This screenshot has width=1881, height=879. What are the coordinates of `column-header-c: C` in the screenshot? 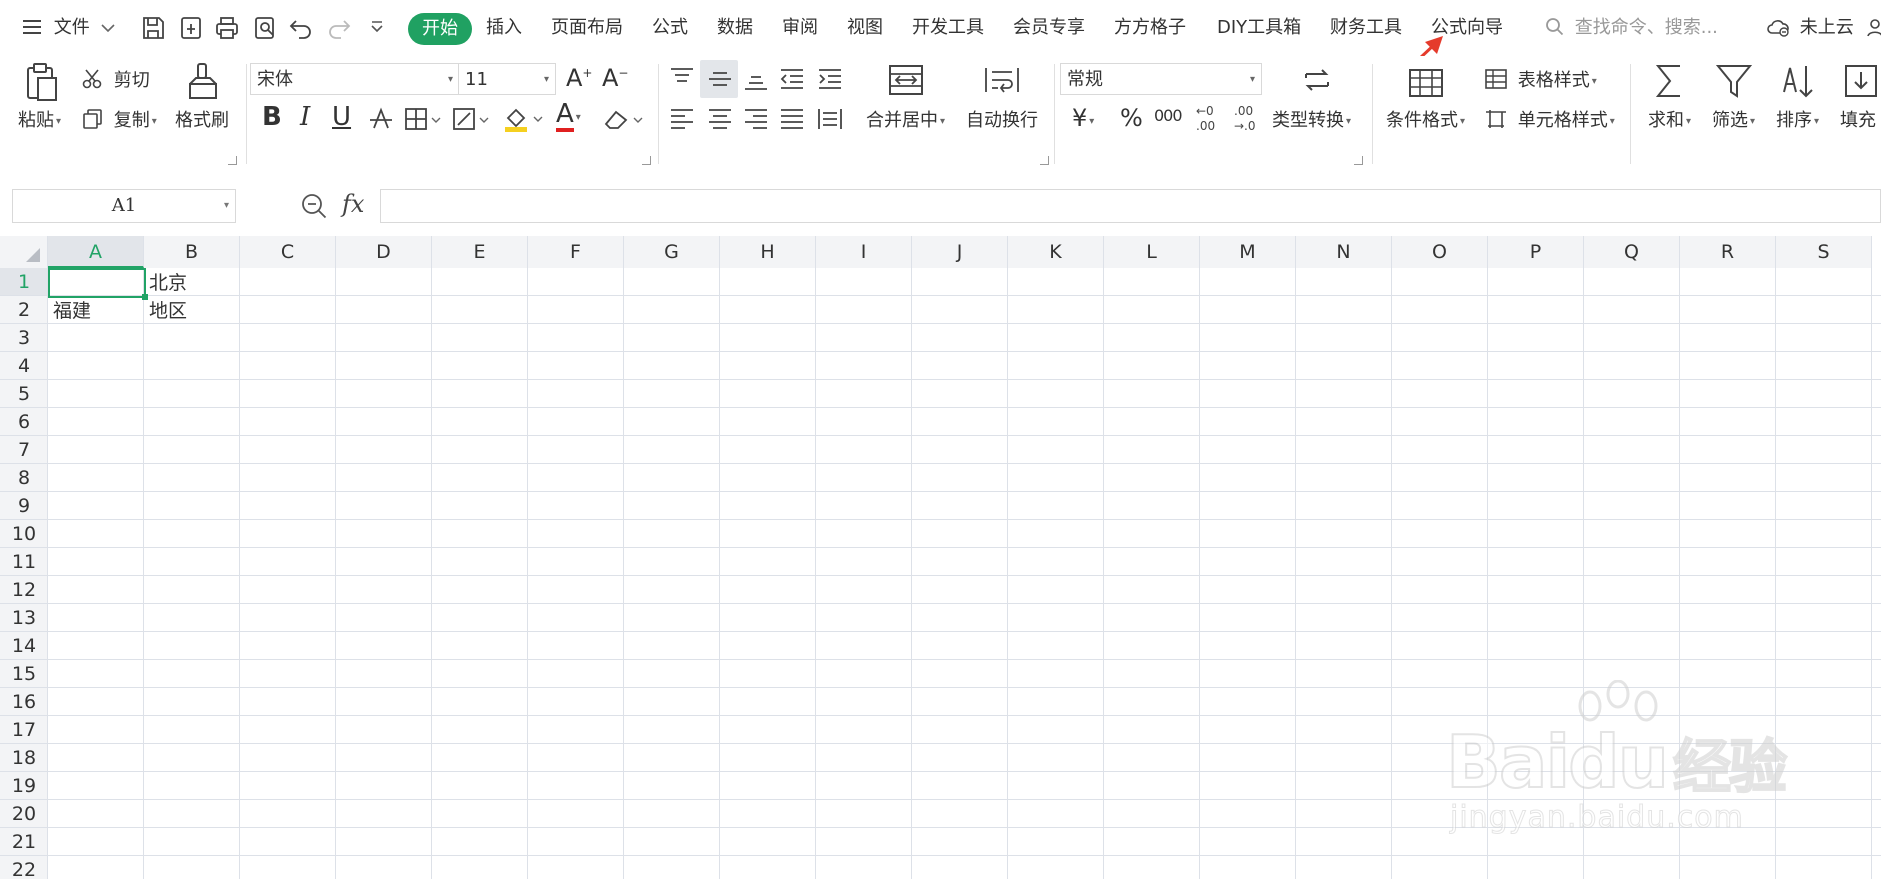 It's located at (288, 252).